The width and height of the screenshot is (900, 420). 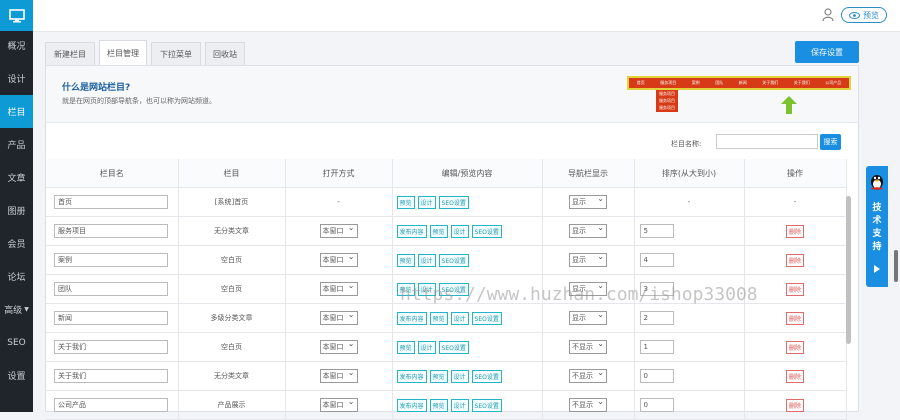 What do you see at coordinates (16, 15) in the screenshot?
I see `monitor-icon` at bounding box center [16, 15].